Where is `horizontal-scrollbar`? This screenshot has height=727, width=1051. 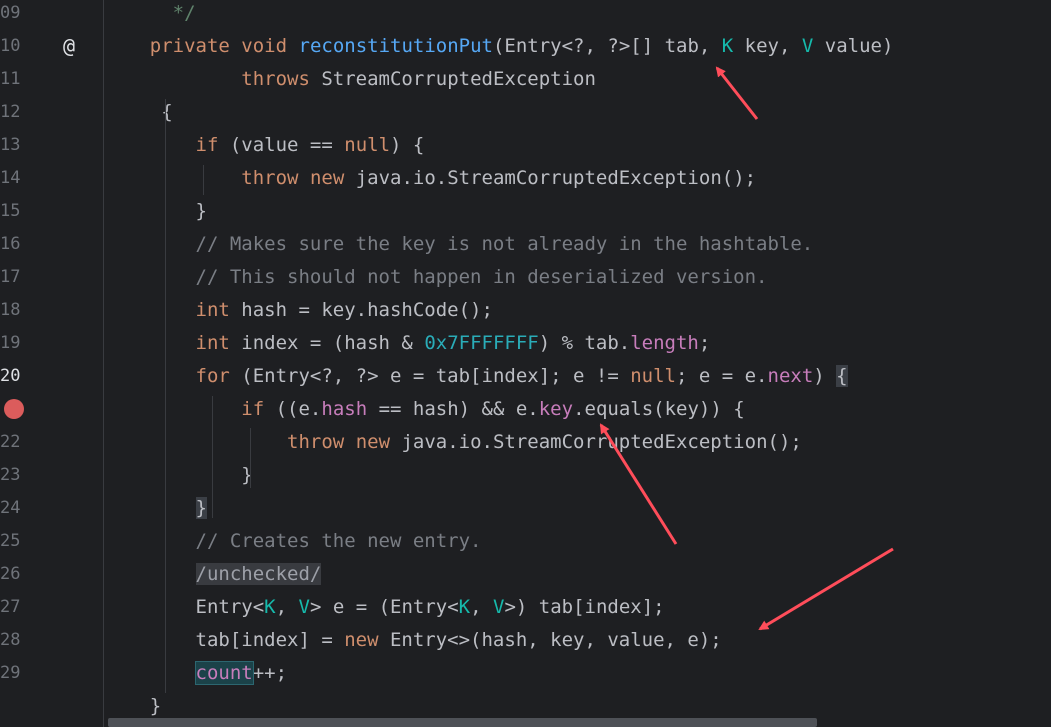
horizontal-scrollbar is located at coordinates (462, 722).